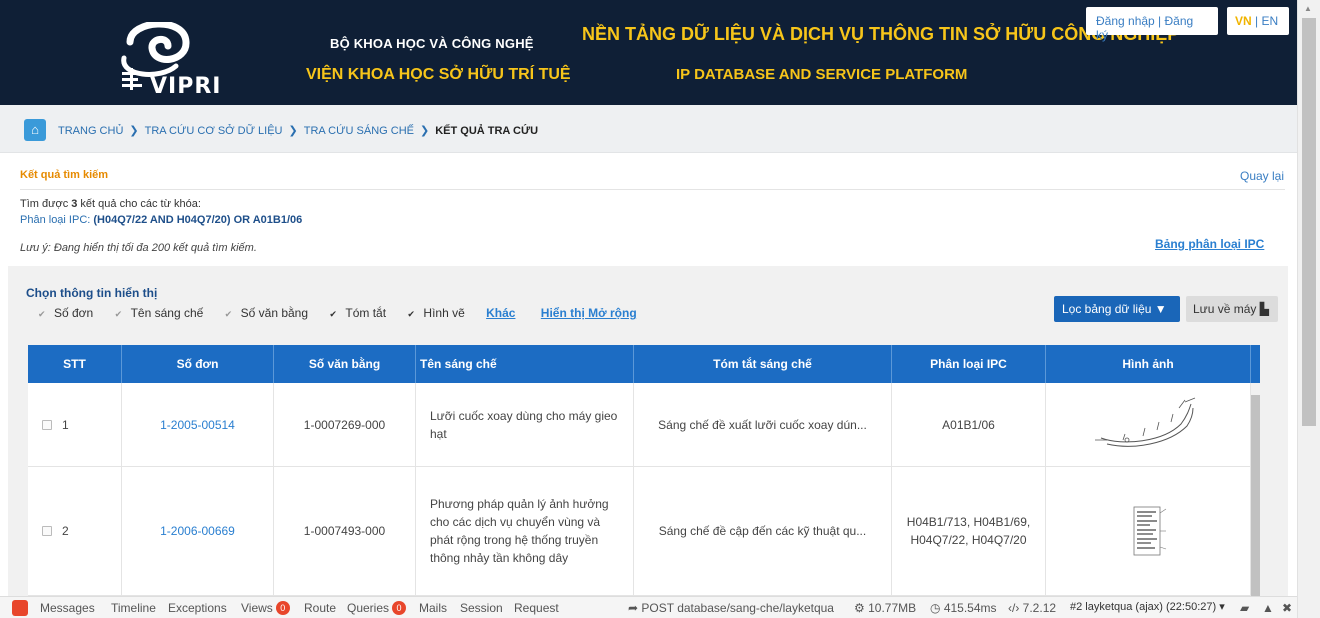 The image size is (1320, 618). I want to click on close-icon: ✖, so click(1287, 608).